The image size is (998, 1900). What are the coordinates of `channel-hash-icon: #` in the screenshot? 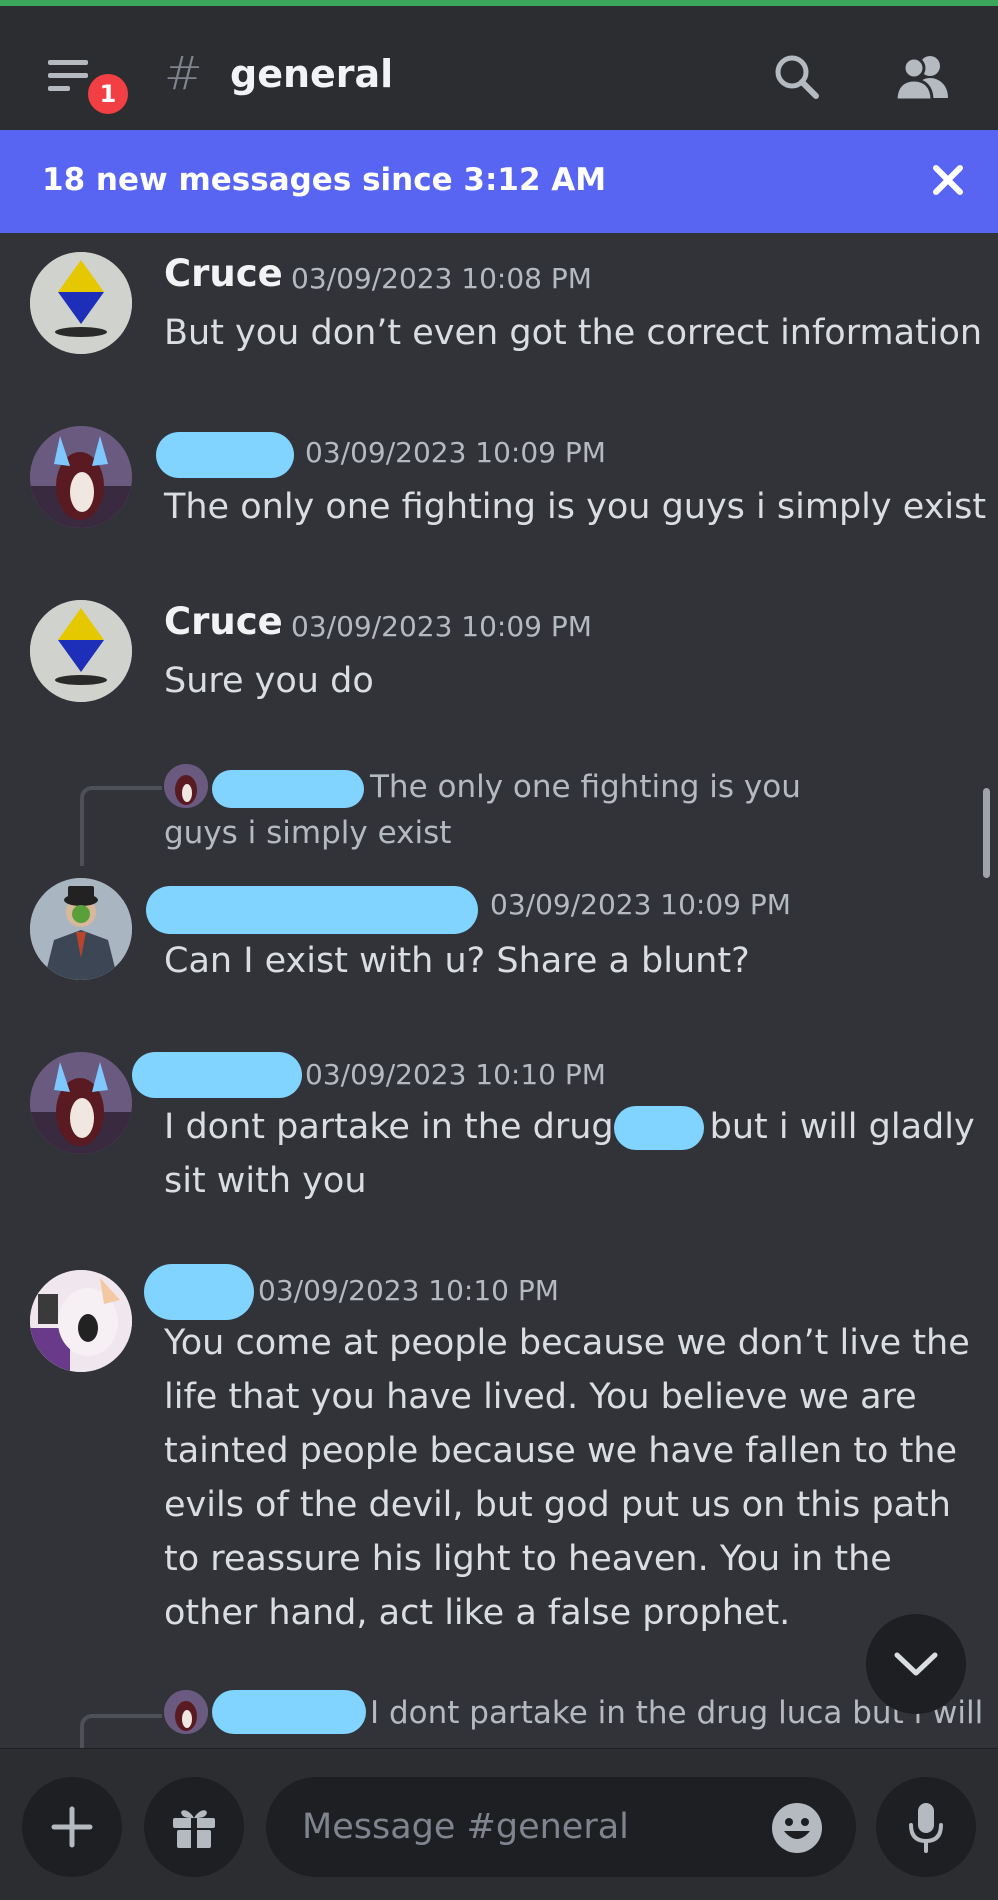 It's located at (183, 73).